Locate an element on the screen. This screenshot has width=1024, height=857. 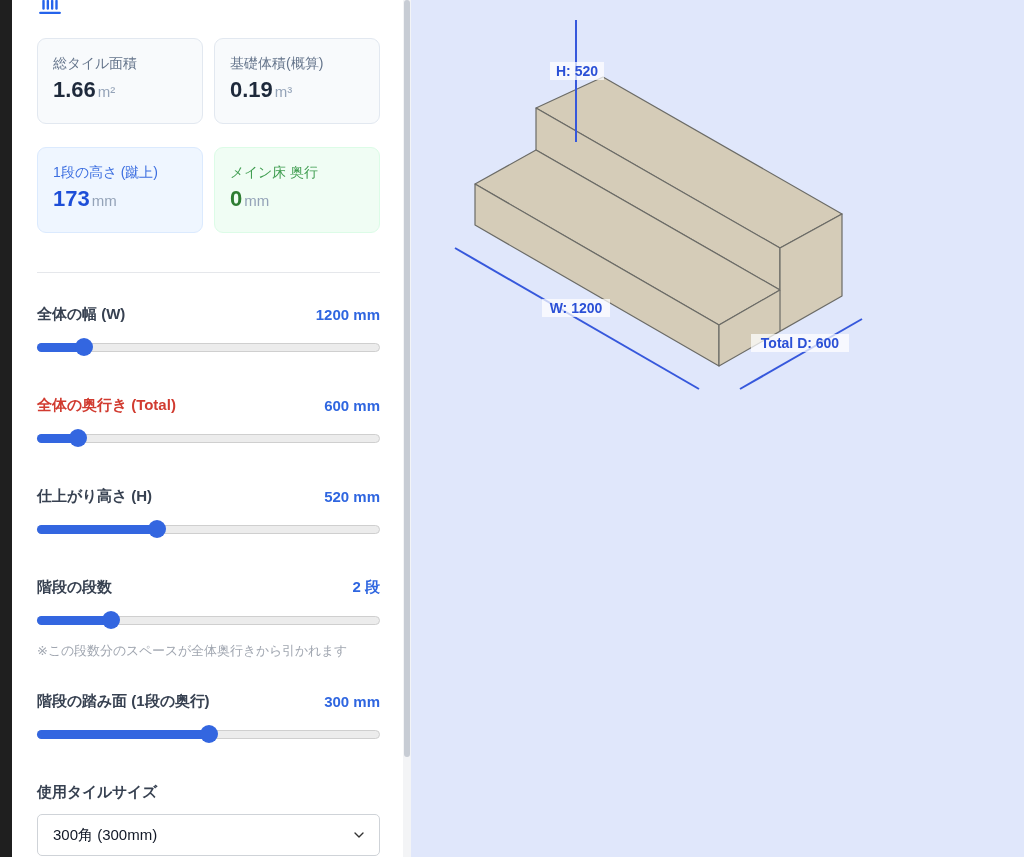
stat-label: メイン床 奥行 is located at coordinates (274, 172).